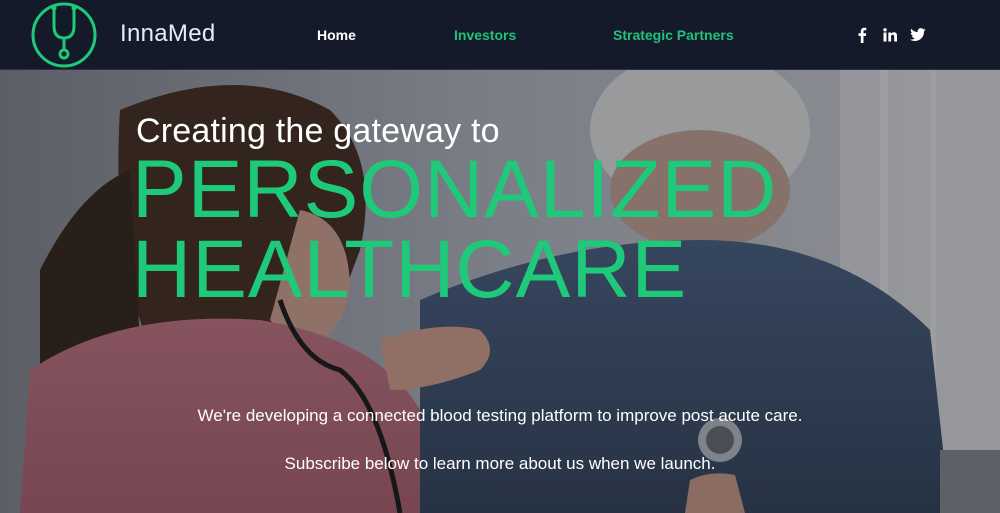 The height and width of the screenshot is (513, 1000). Describe the element at coordinates (168, 34) in the screenshot. I see `brand-name: InnaMed` at that location.